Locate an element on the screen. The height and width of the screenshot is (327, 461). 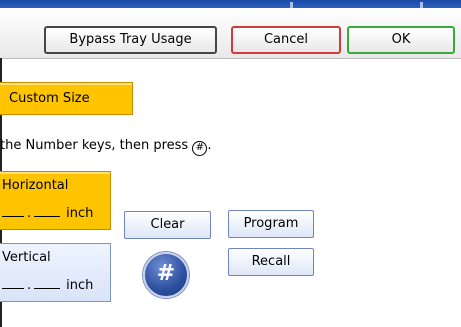
horizontal-fraction-blank is located at coordinates (47, 210).